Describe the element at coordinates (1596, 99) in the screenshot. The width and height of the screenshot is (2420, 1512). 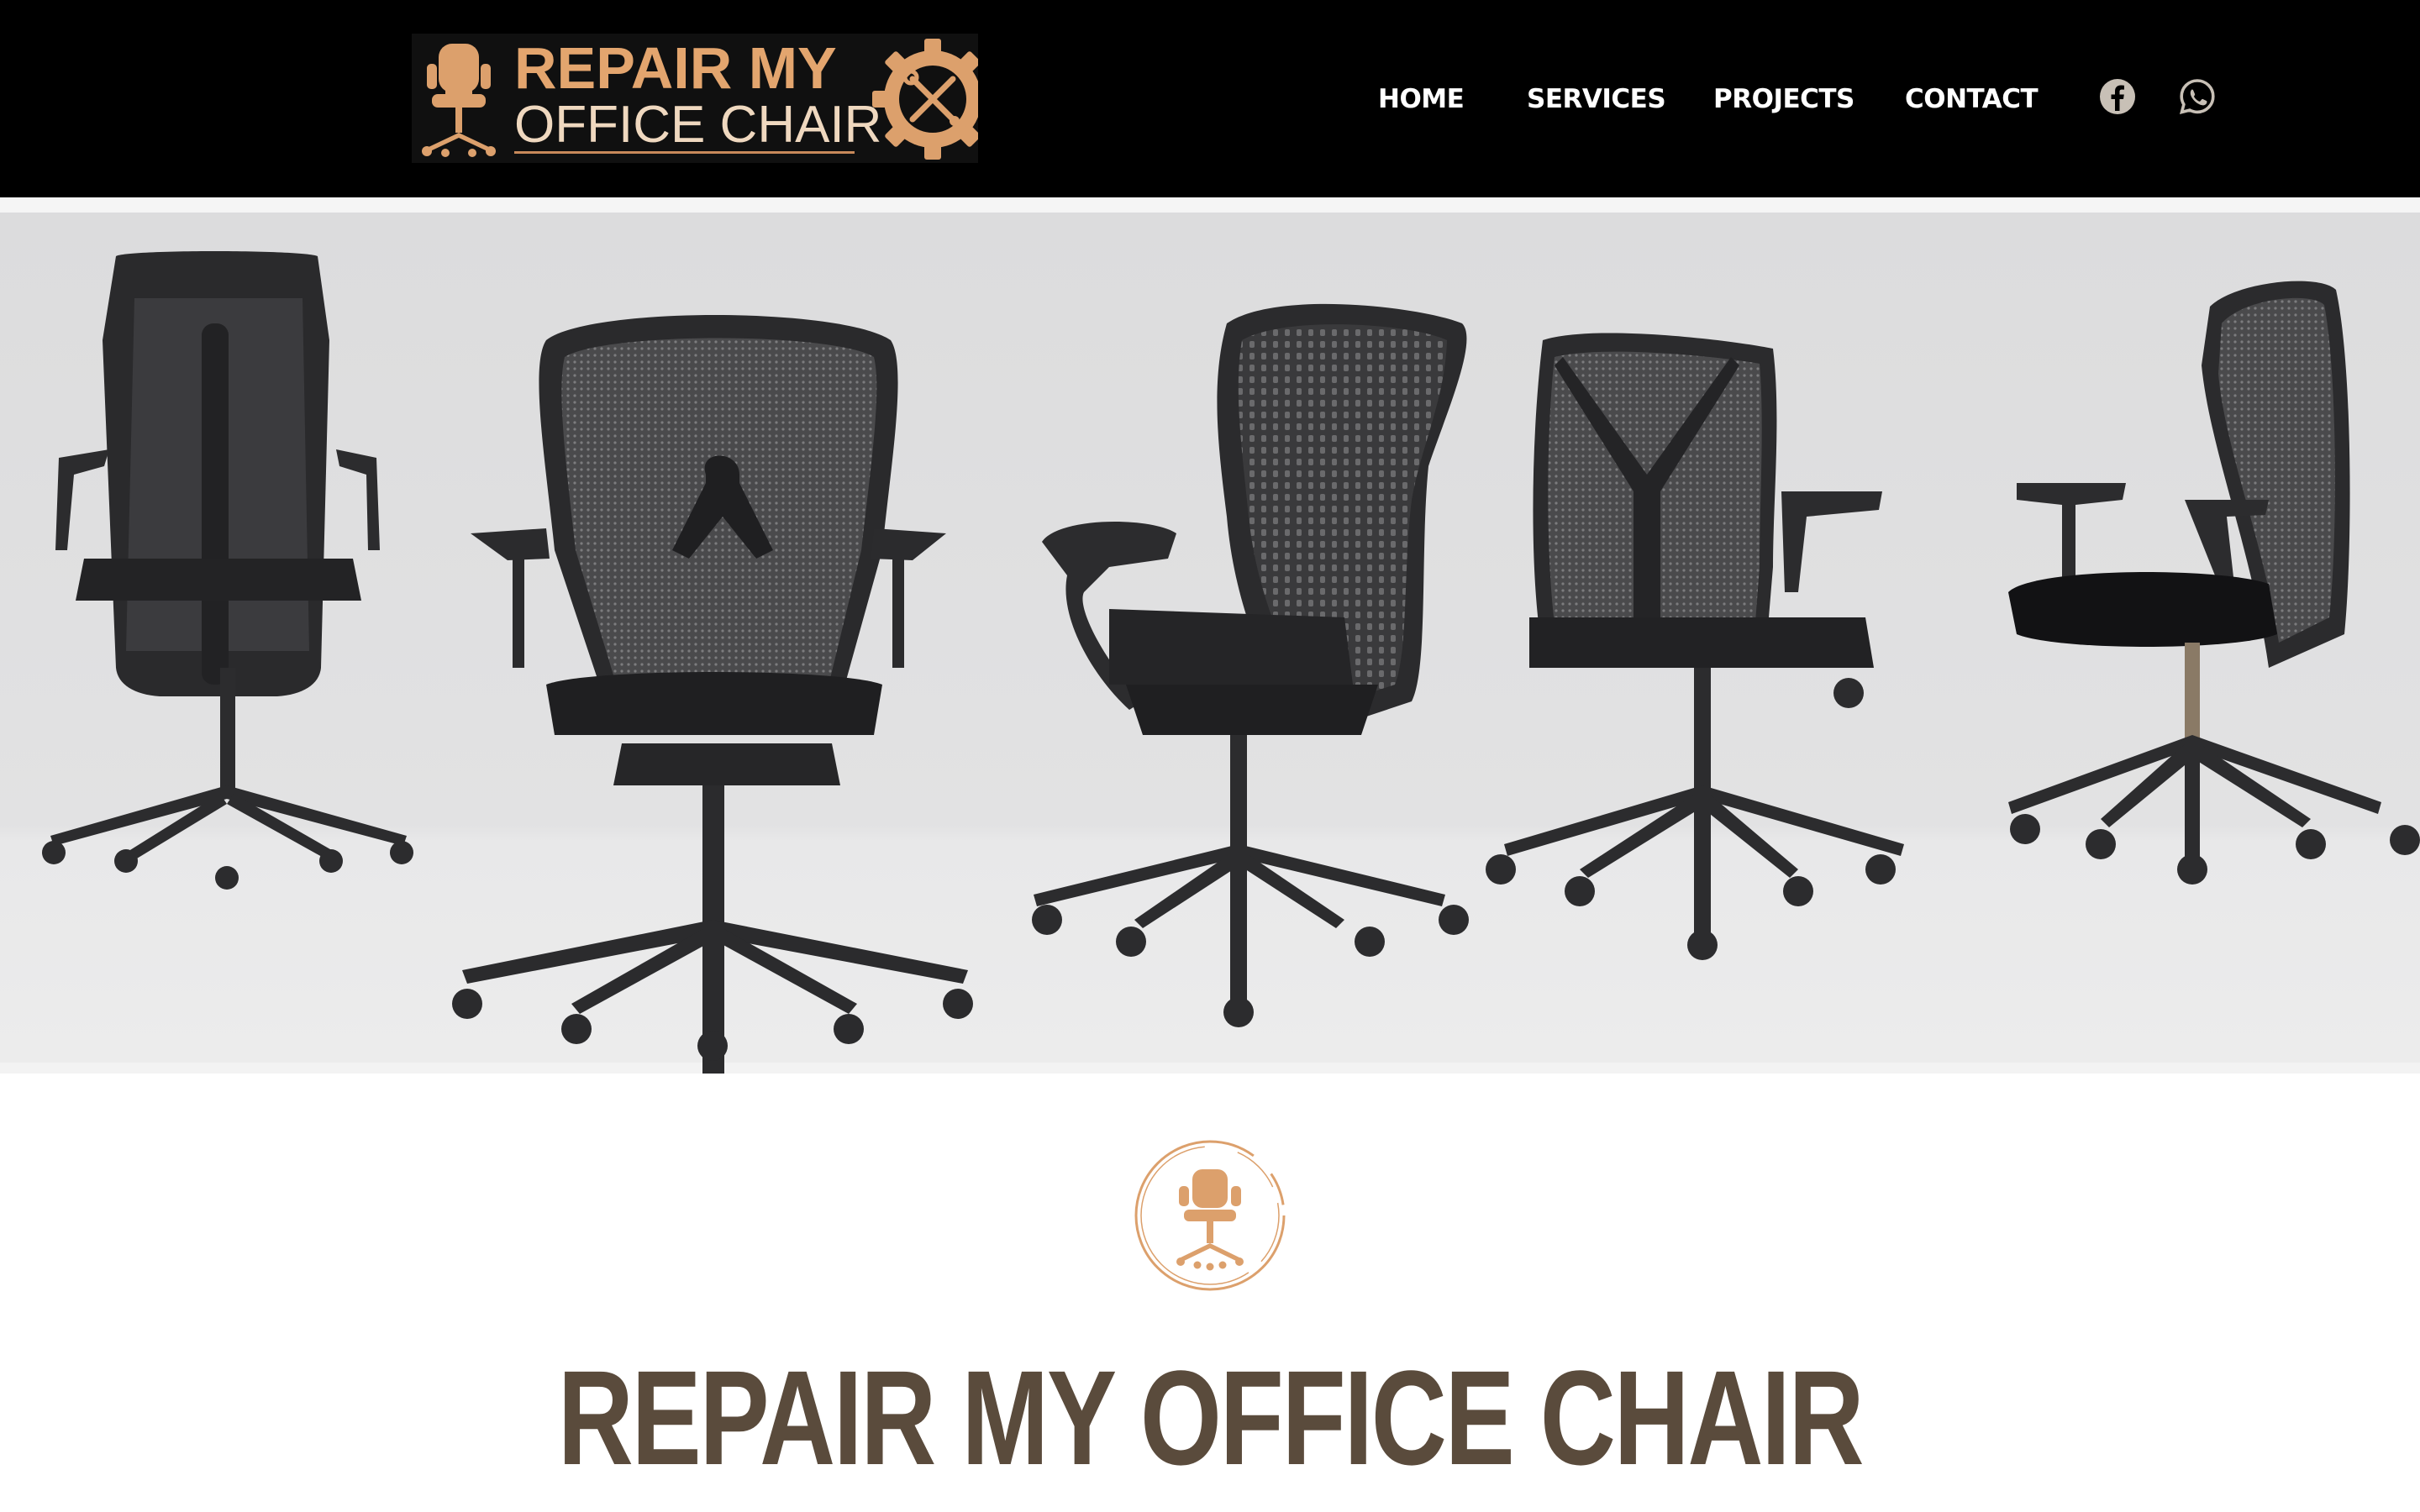
I see `nav-services: SERVICES` at that location.